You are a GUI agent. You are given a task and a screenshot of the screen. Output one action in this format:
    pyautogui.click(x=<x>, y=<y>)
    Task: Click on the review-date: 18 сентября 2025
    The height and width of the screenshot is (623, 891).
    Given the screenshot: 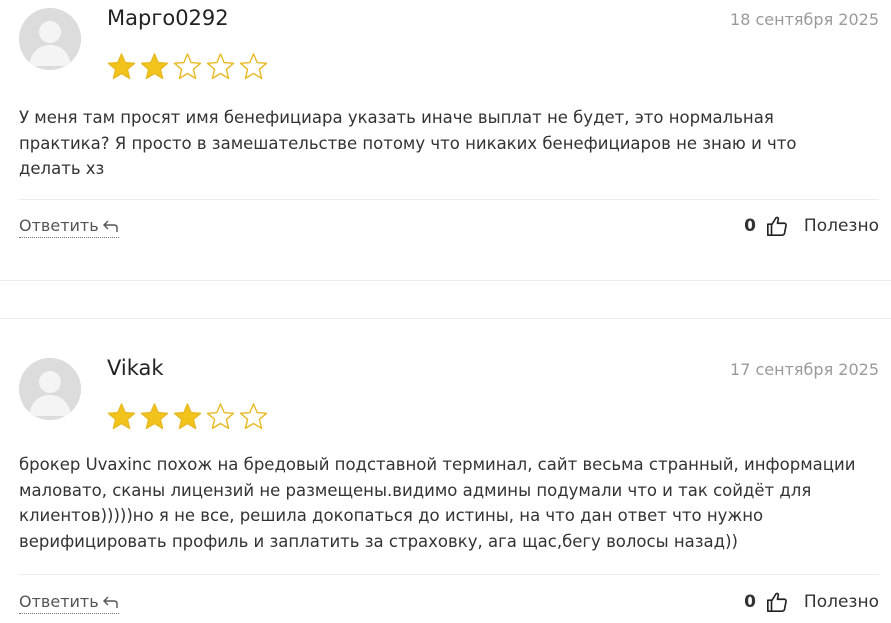 What is the action you would take?
    pyautogui.click(x=804, y=19)
    